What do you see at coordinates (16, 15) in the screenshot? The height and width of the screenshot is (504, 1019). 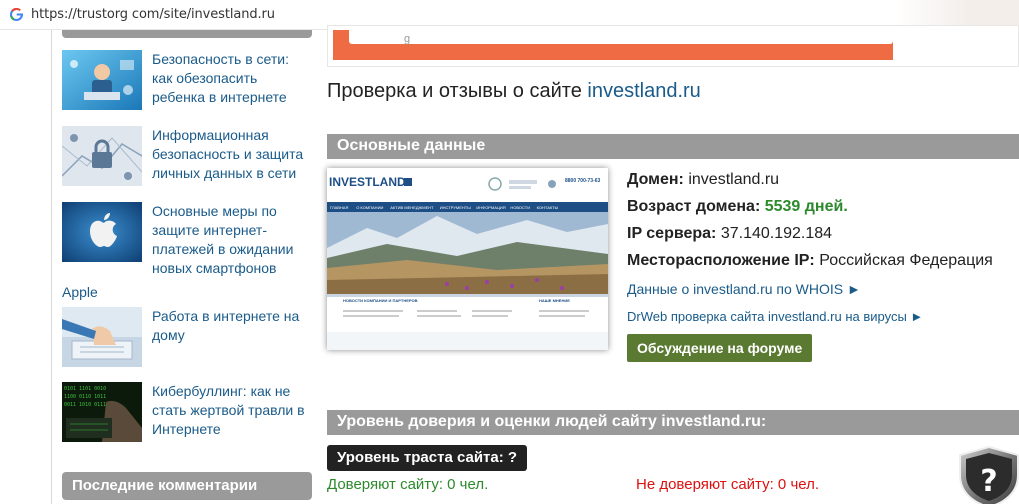 I see `google-g-icon` at bounding box center [16, 15].